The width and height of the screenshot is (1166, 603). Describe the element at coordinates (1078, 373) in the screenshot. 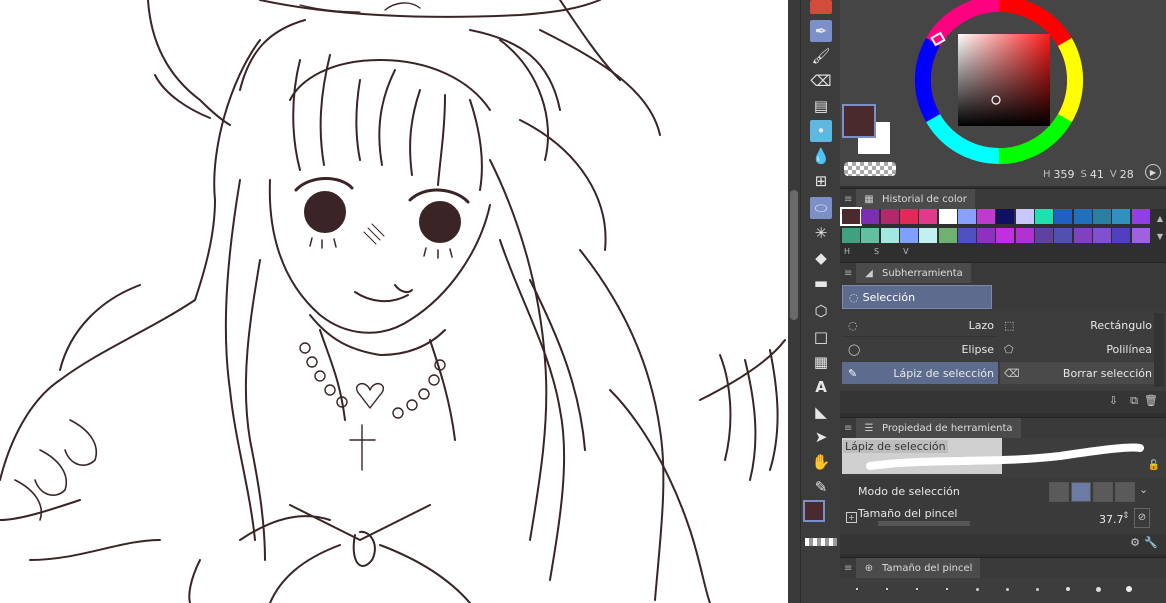

I see `subtool-erase-selection: ⌫ Borrar selección` at that location.